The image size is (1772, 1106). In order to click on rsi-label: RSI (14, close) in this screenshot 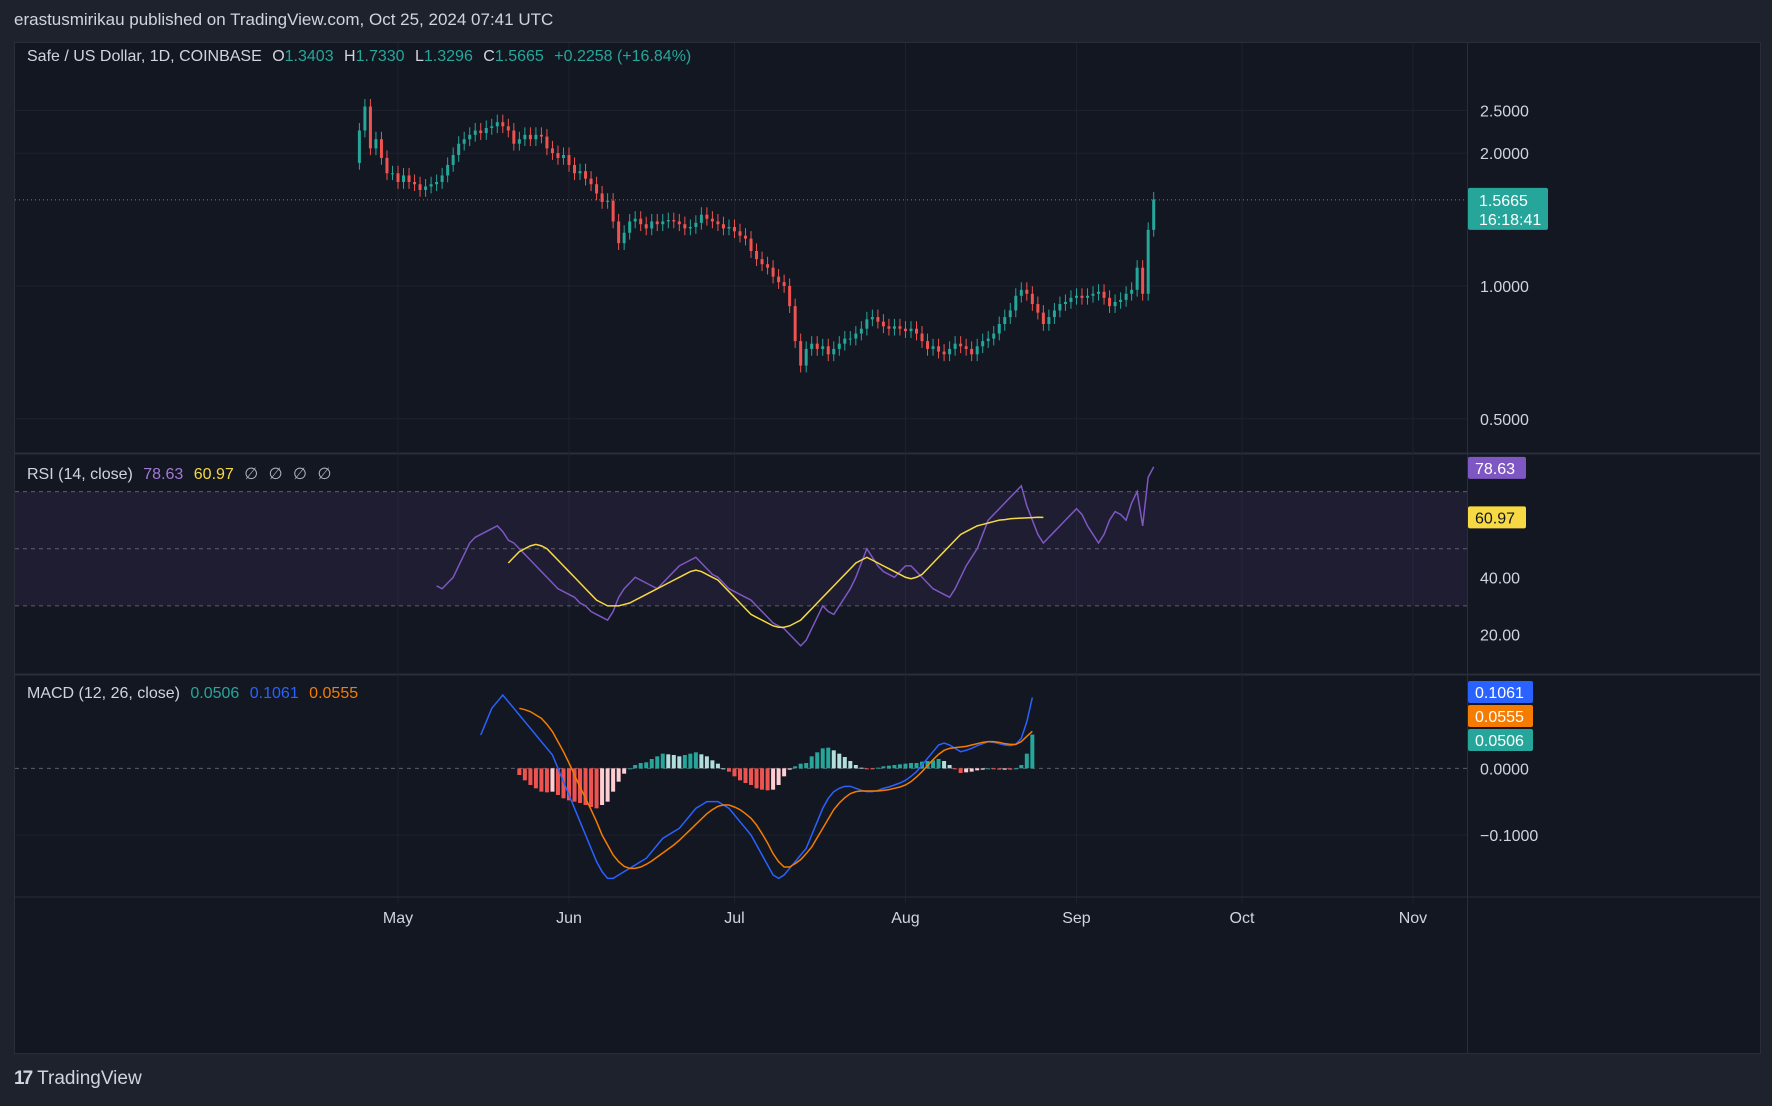, I will do `click(80, 474)`.